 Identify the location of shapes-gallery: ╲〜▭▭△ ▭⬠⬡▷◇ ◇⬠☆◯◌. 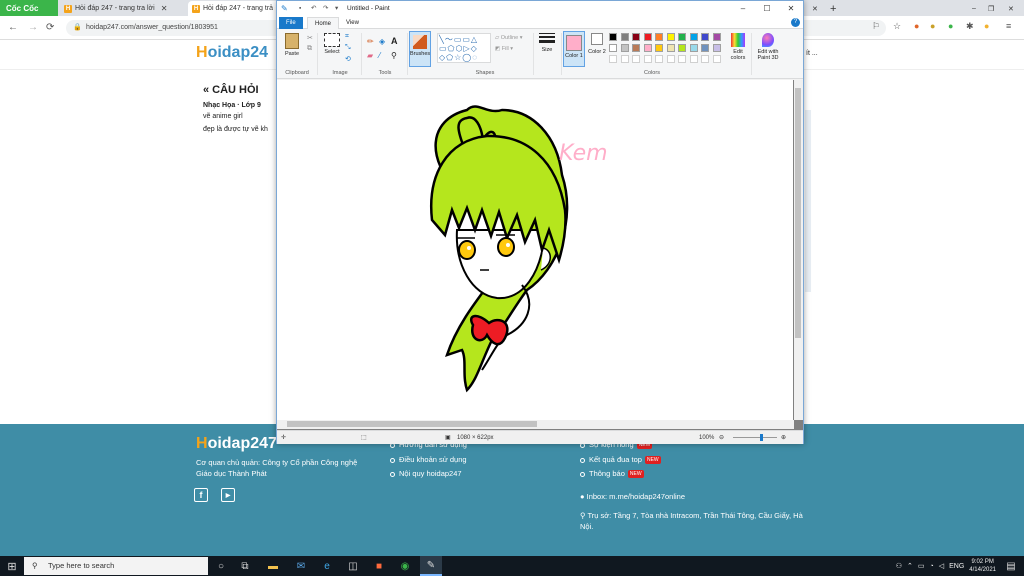
(464, 48).